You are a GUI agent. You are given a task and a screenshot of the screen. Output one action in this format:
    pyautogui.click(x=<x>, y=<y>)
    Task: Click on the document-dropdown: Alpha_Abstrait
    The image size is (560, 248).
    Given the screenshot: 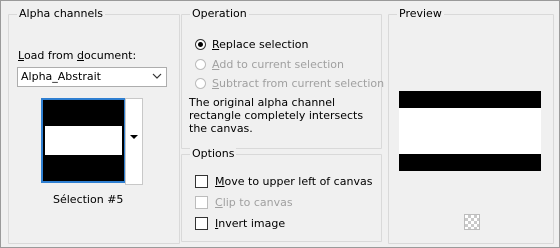 What is the action you would take?
    pyautogui.click(x=92, y=77)
    